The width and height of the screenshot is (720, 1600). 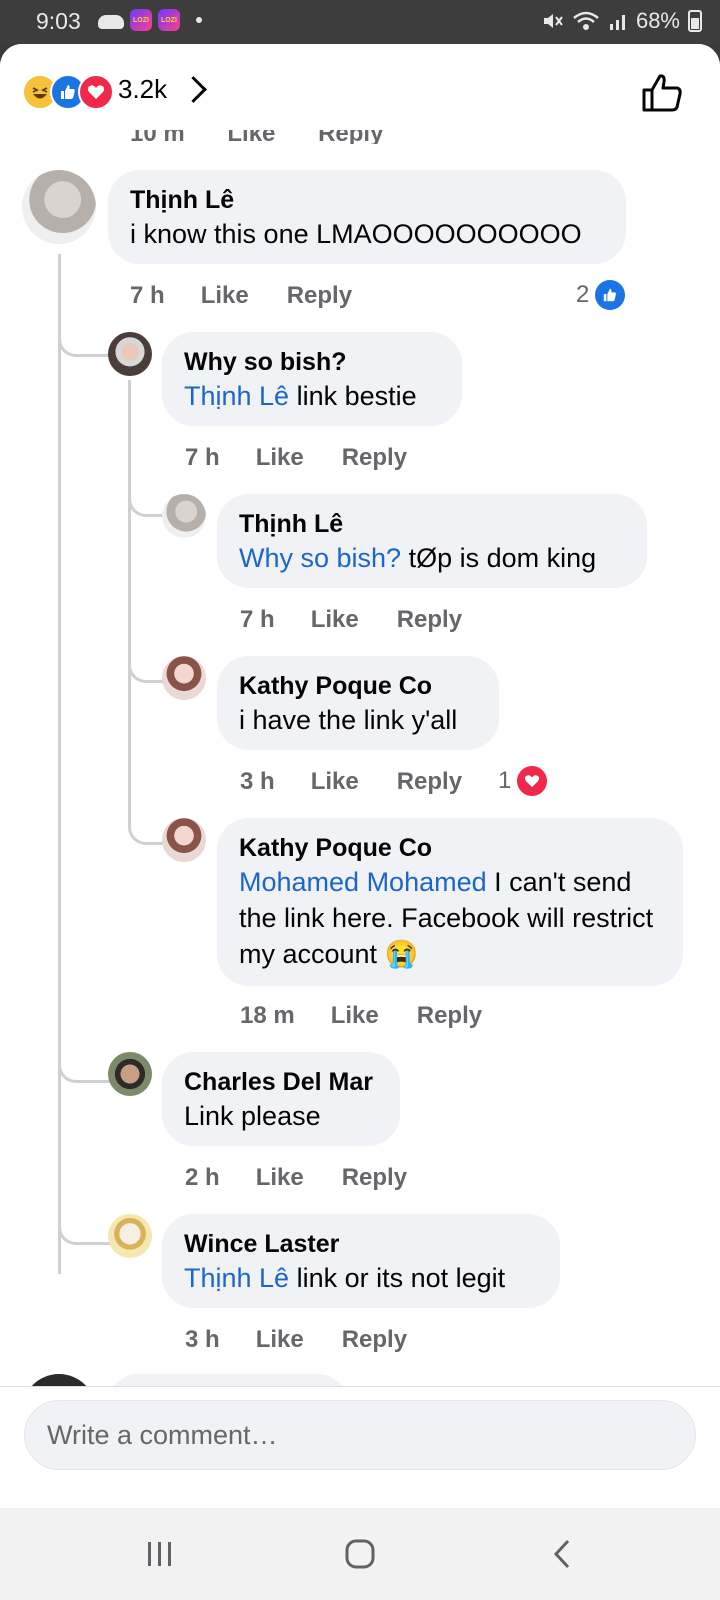 I want to click on battery-icon, so click(x=695, y=21).